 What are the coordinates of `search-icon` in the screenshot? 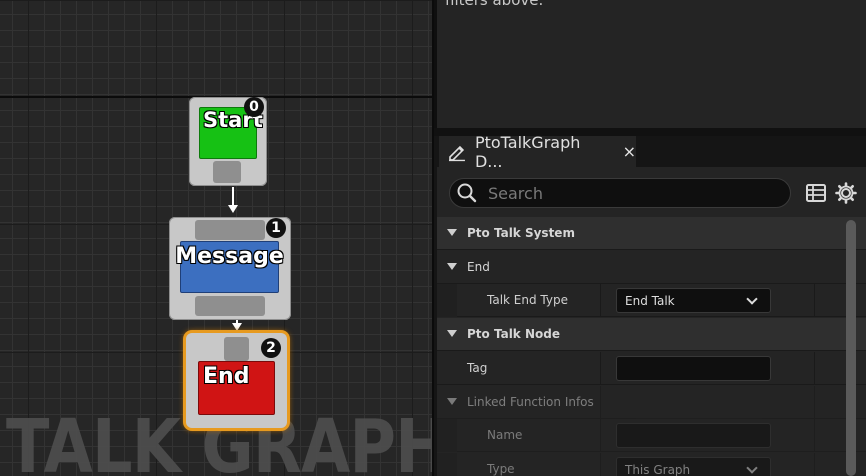 It's located at (467, 193).